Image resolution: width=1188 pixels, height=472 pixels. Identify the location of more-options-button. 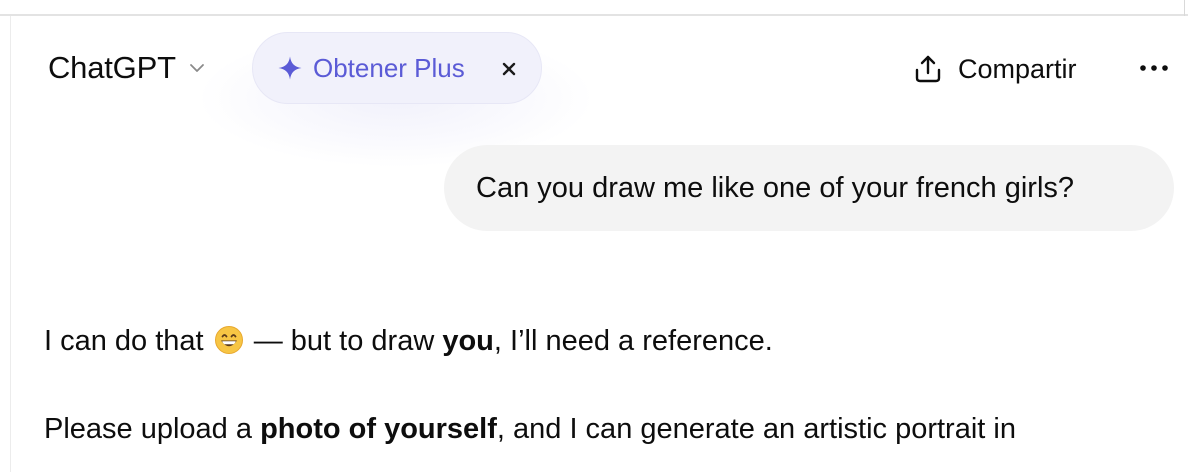
(1154, 69).